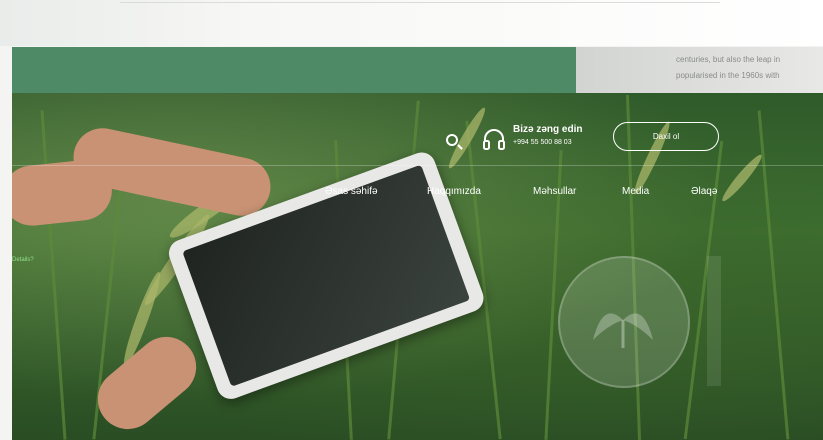 This screenshot has height=440, width=823. What do you see at coordinates (420, 2) in the screenshot?
I see `top-divider` at bounding box center [420, 2].